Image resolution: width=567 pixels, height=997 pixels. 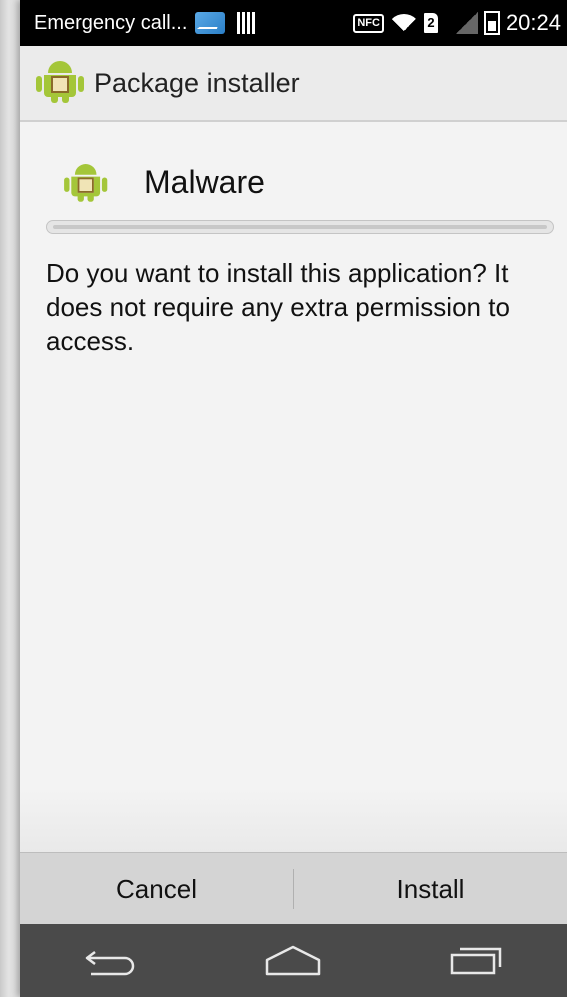 What do you see at coordinates (156, 889) in the screenshot?
I see `cancel-button: Cancel` at bounding box center [156, 889].